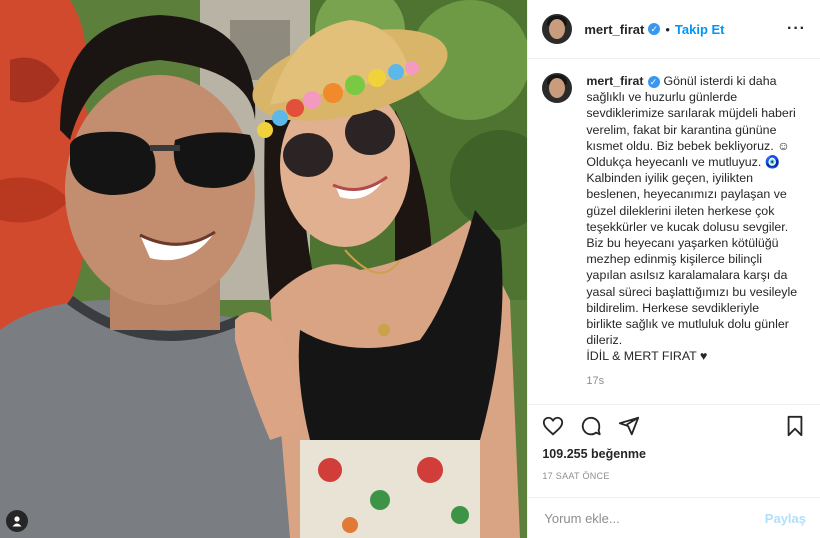 This screenshot has width=820, height=538. Describe the element at coordinates (662, 97) in the screenshot. I see `caption-line: sağlıklı ve huzurlu günlerde` at that location.